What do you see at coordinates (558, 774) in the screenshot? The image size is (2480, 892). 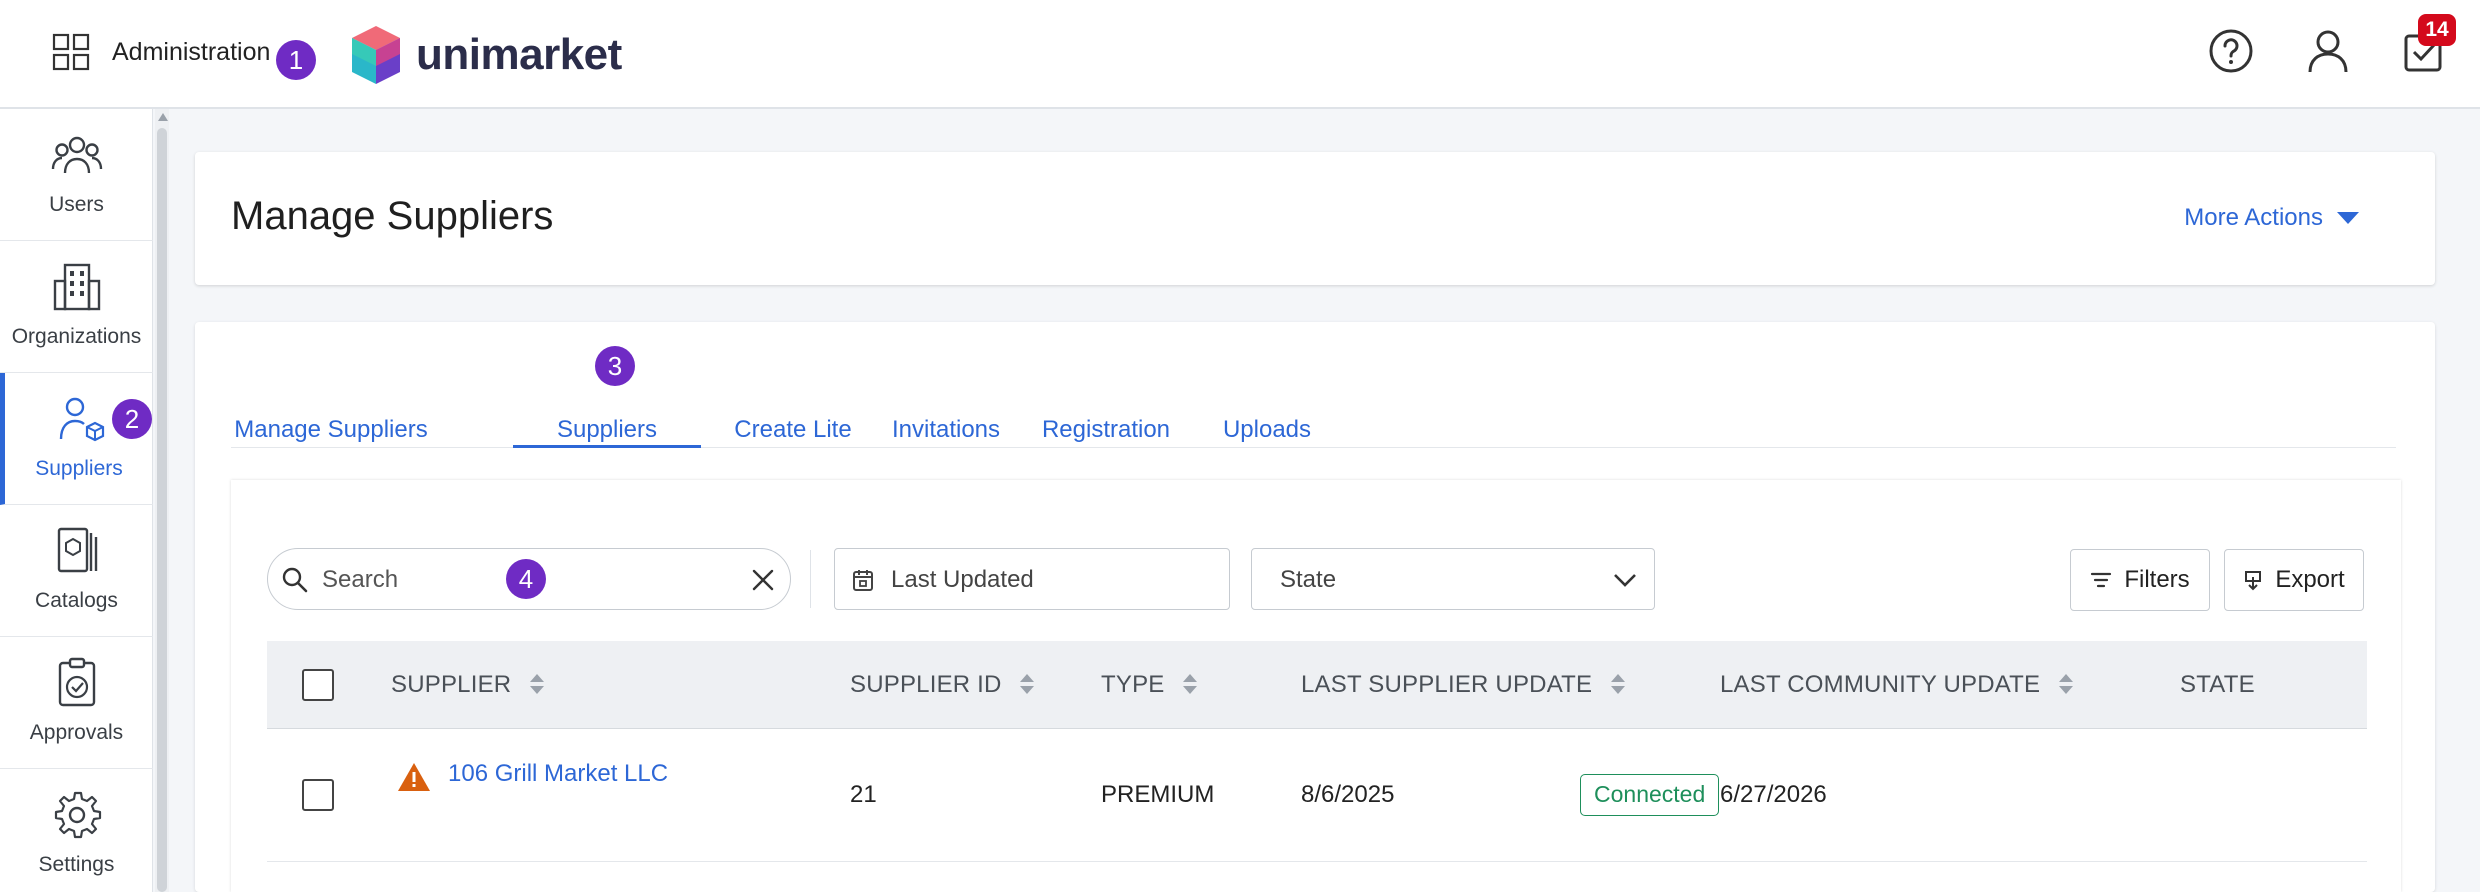 I see `supplier-name-link: 106 Grill Market LLC` at bounding box center [558, 774].